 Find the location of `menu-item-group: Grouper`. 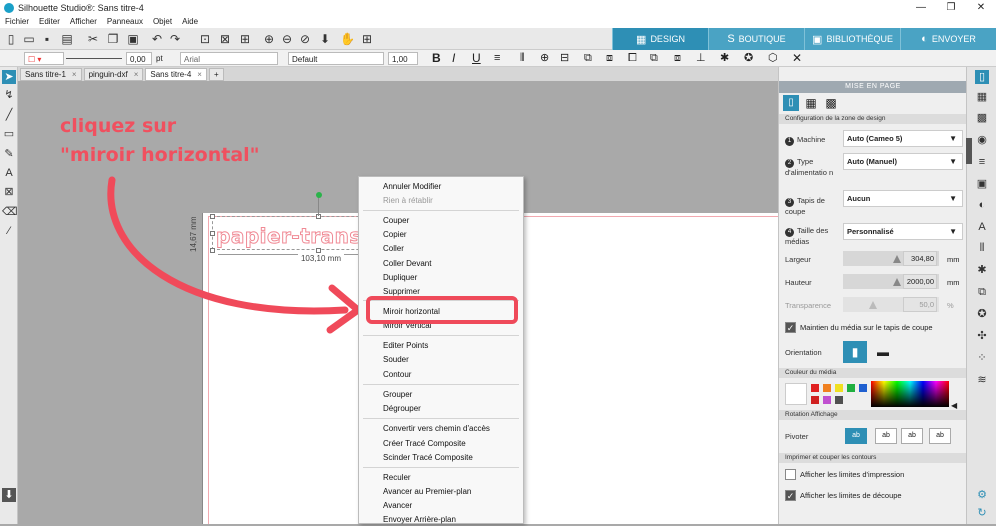

menu-item-group: Grouper is located at coordinates (397, 395).